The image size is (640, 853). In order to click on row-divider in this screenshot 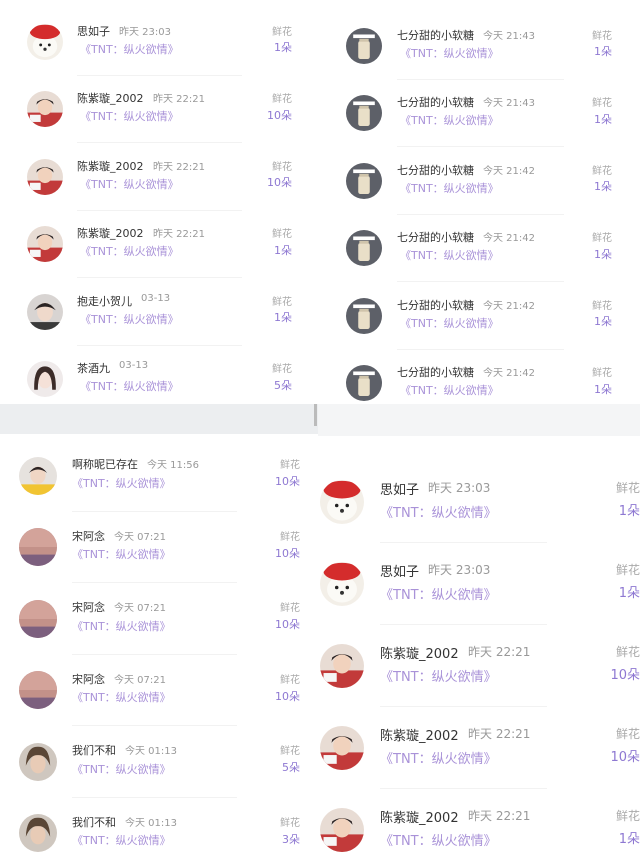, I will do `click(480, 349)`.